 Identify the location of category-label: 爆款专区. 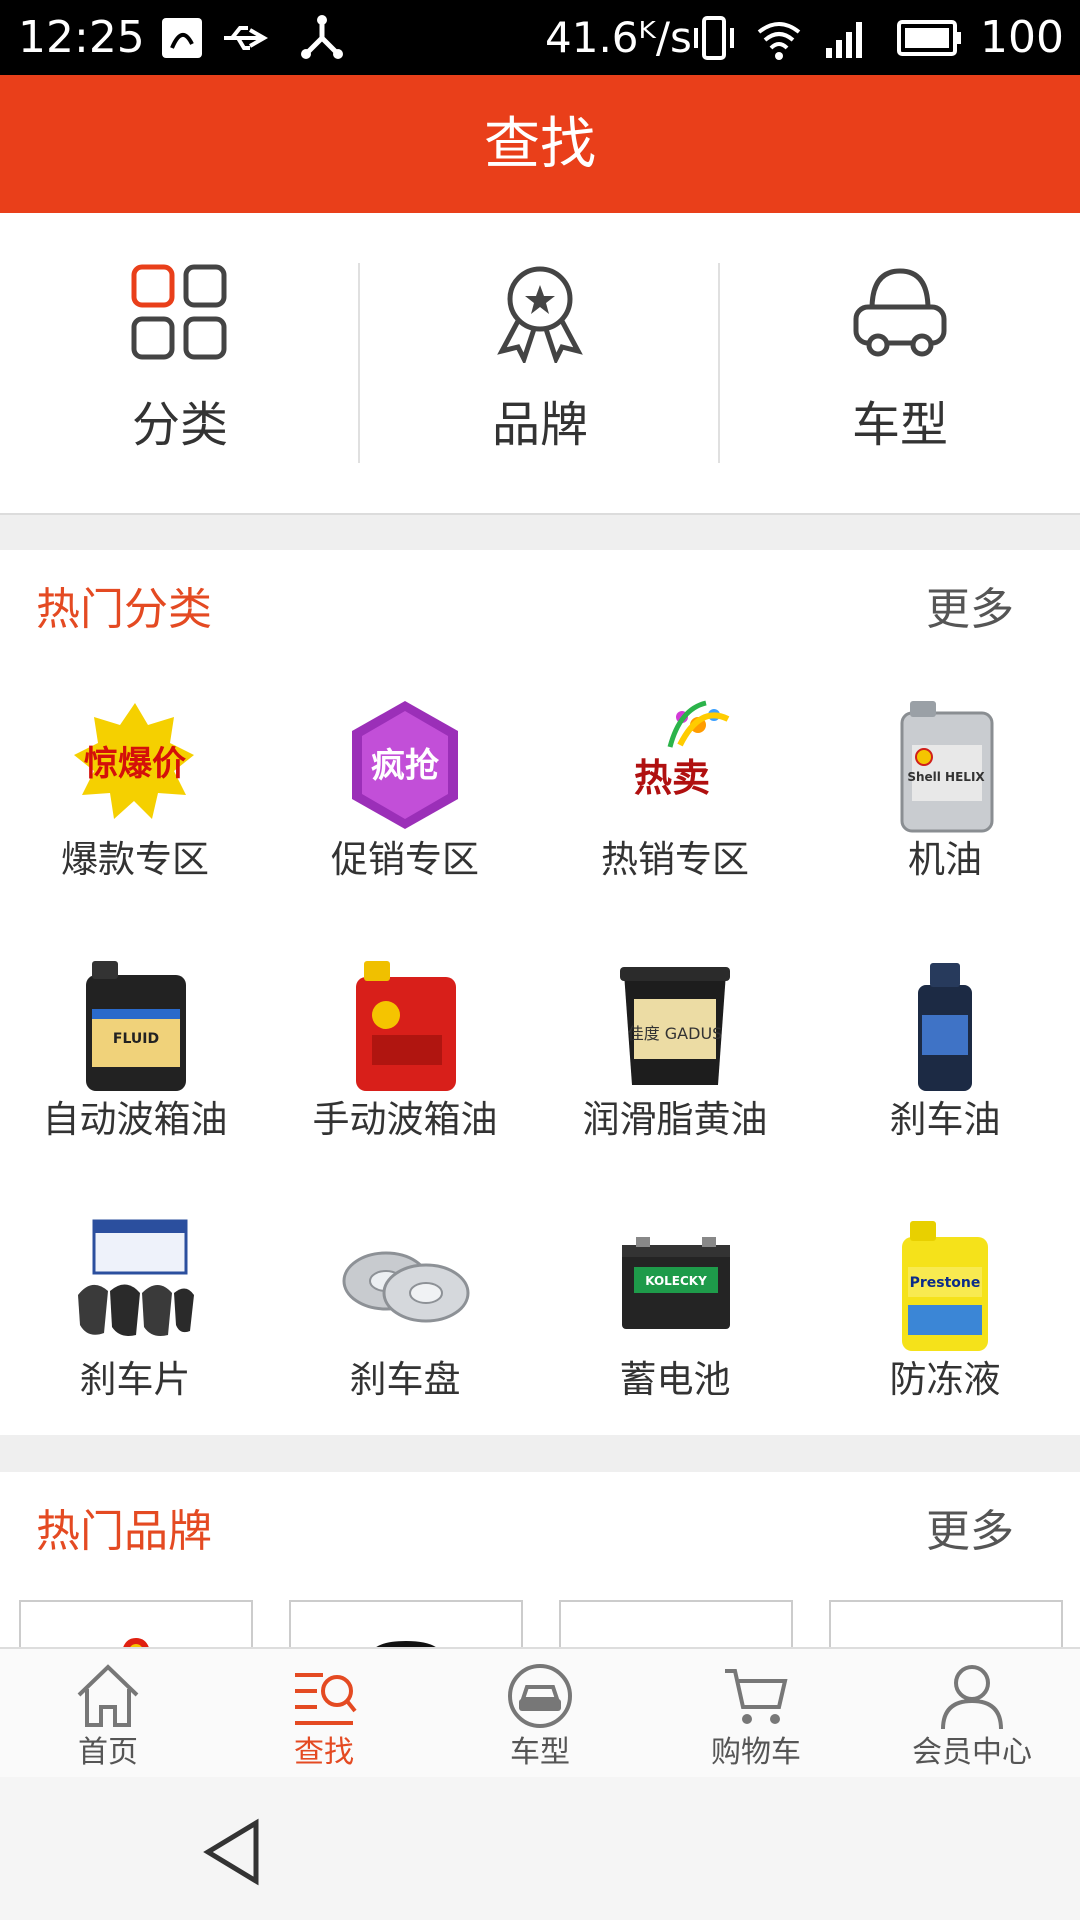
(135, 859).